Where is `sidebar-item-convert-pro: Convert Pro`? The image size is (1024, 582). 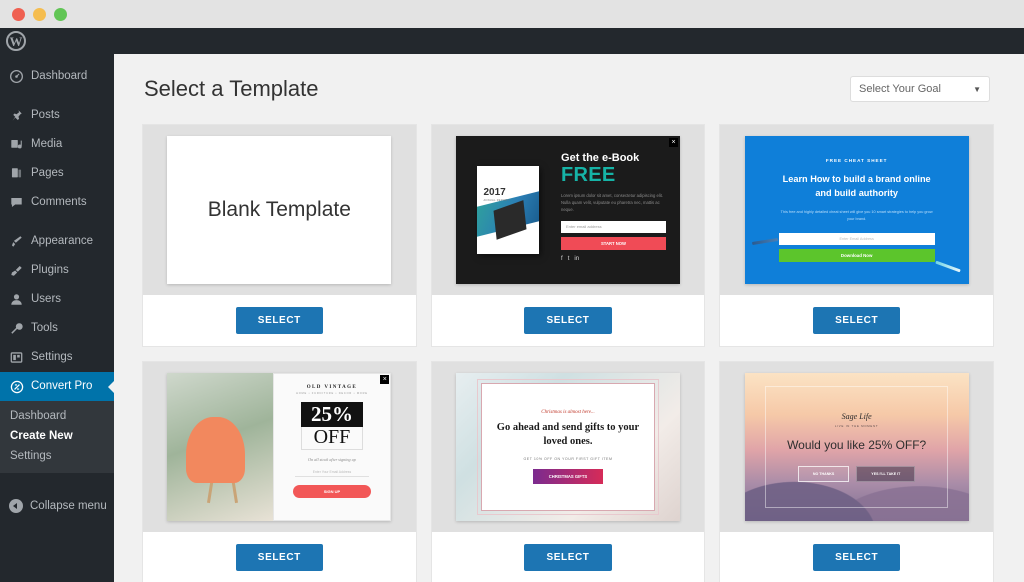
sidebar-item-convert-pro: Convert Pro is located at coordinates (57, 386).